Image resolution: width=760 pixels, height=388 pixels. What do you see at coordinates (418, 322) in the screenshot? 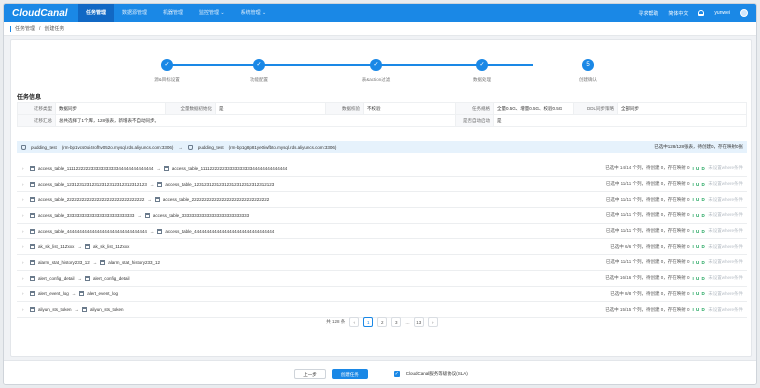
I see `page-button: 13` at bounding box center [418, 322].